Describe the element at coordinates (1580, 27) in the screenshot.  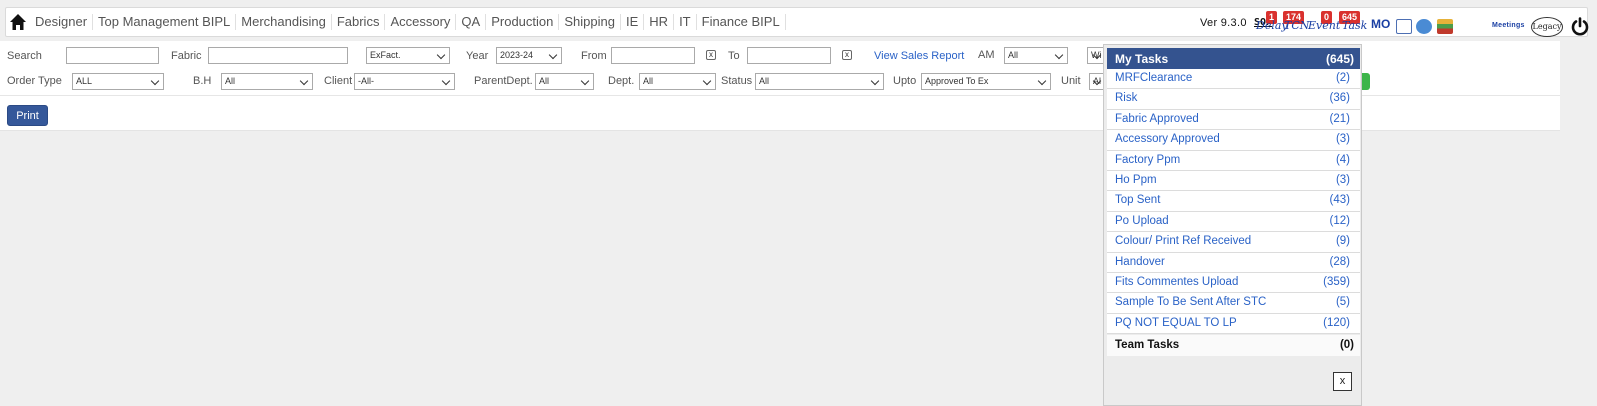
I see `power-icon` at that location.